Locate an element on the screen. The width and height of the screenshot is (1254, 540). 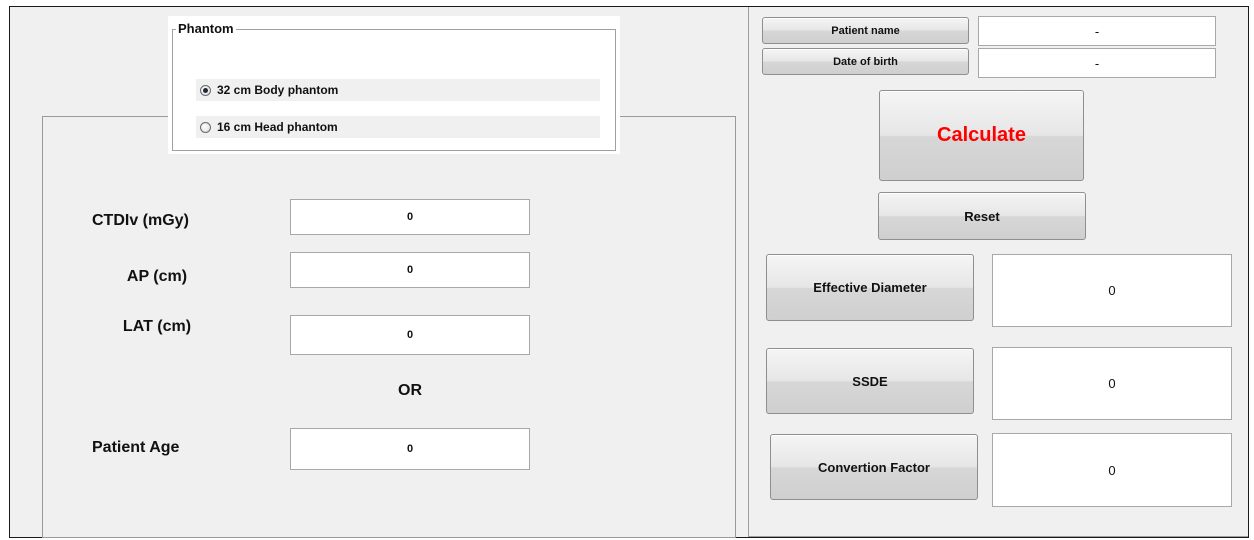
lat-input: 0 is located at coordinates (410, 335).